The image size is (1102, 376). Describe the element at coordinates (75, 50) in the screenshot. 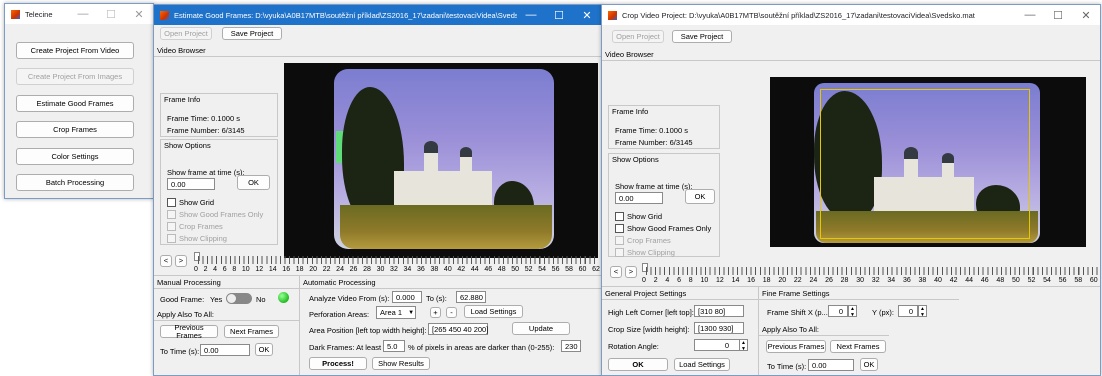

I see `create-project-from-video-button: Create Project From Video` at that location.